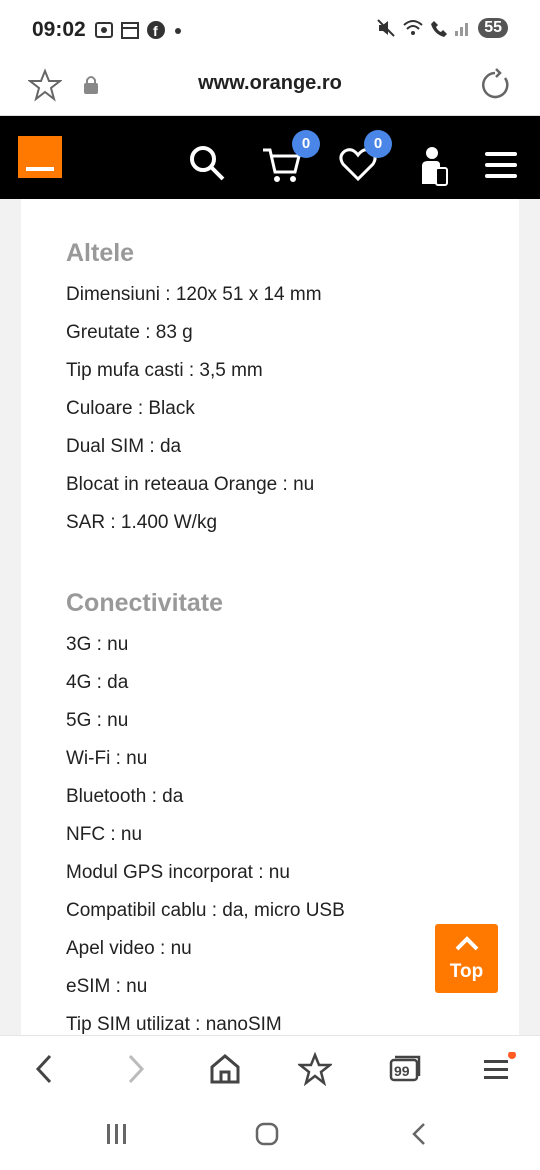  I want to click on notification-icons: f, so click(139, 30).